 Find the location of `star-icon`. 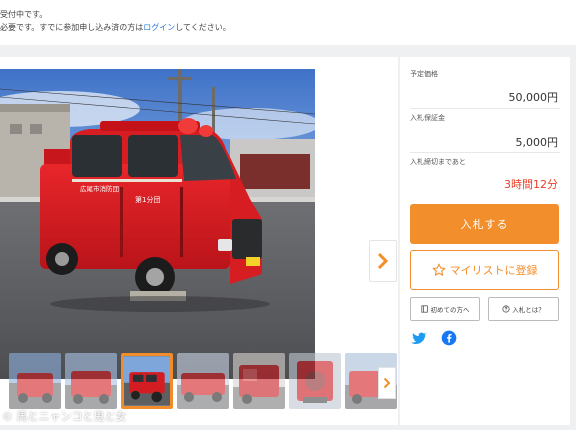

star-icon is located at coordinates (438, 269).